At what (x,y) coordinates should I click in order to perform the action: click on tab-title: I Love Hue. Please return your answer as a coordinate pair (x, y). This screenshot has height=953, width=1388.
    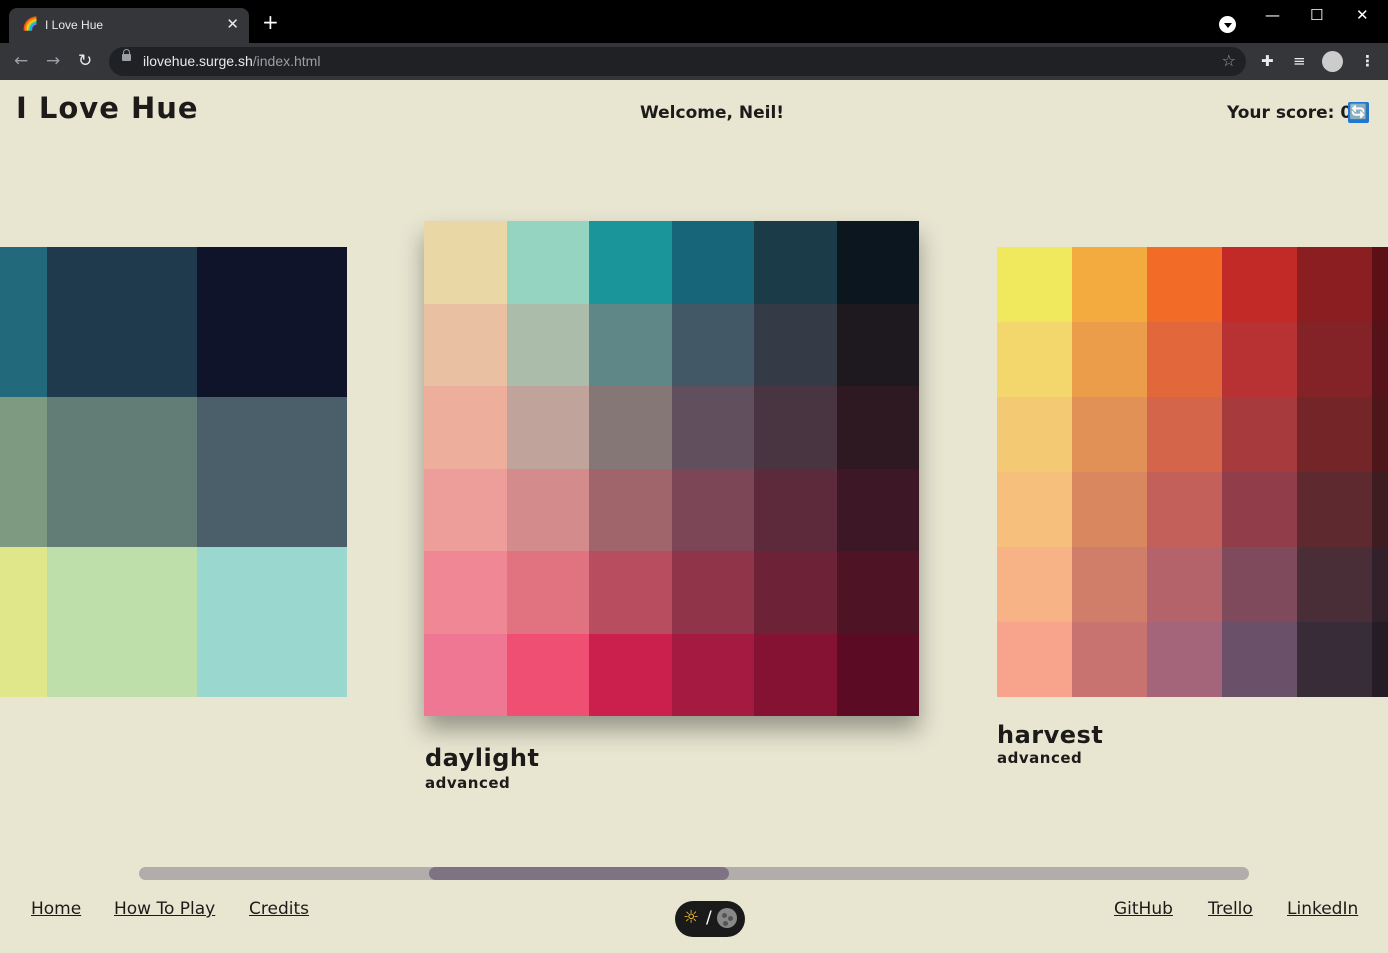
    Looking at the image, I should click on (74, 25).